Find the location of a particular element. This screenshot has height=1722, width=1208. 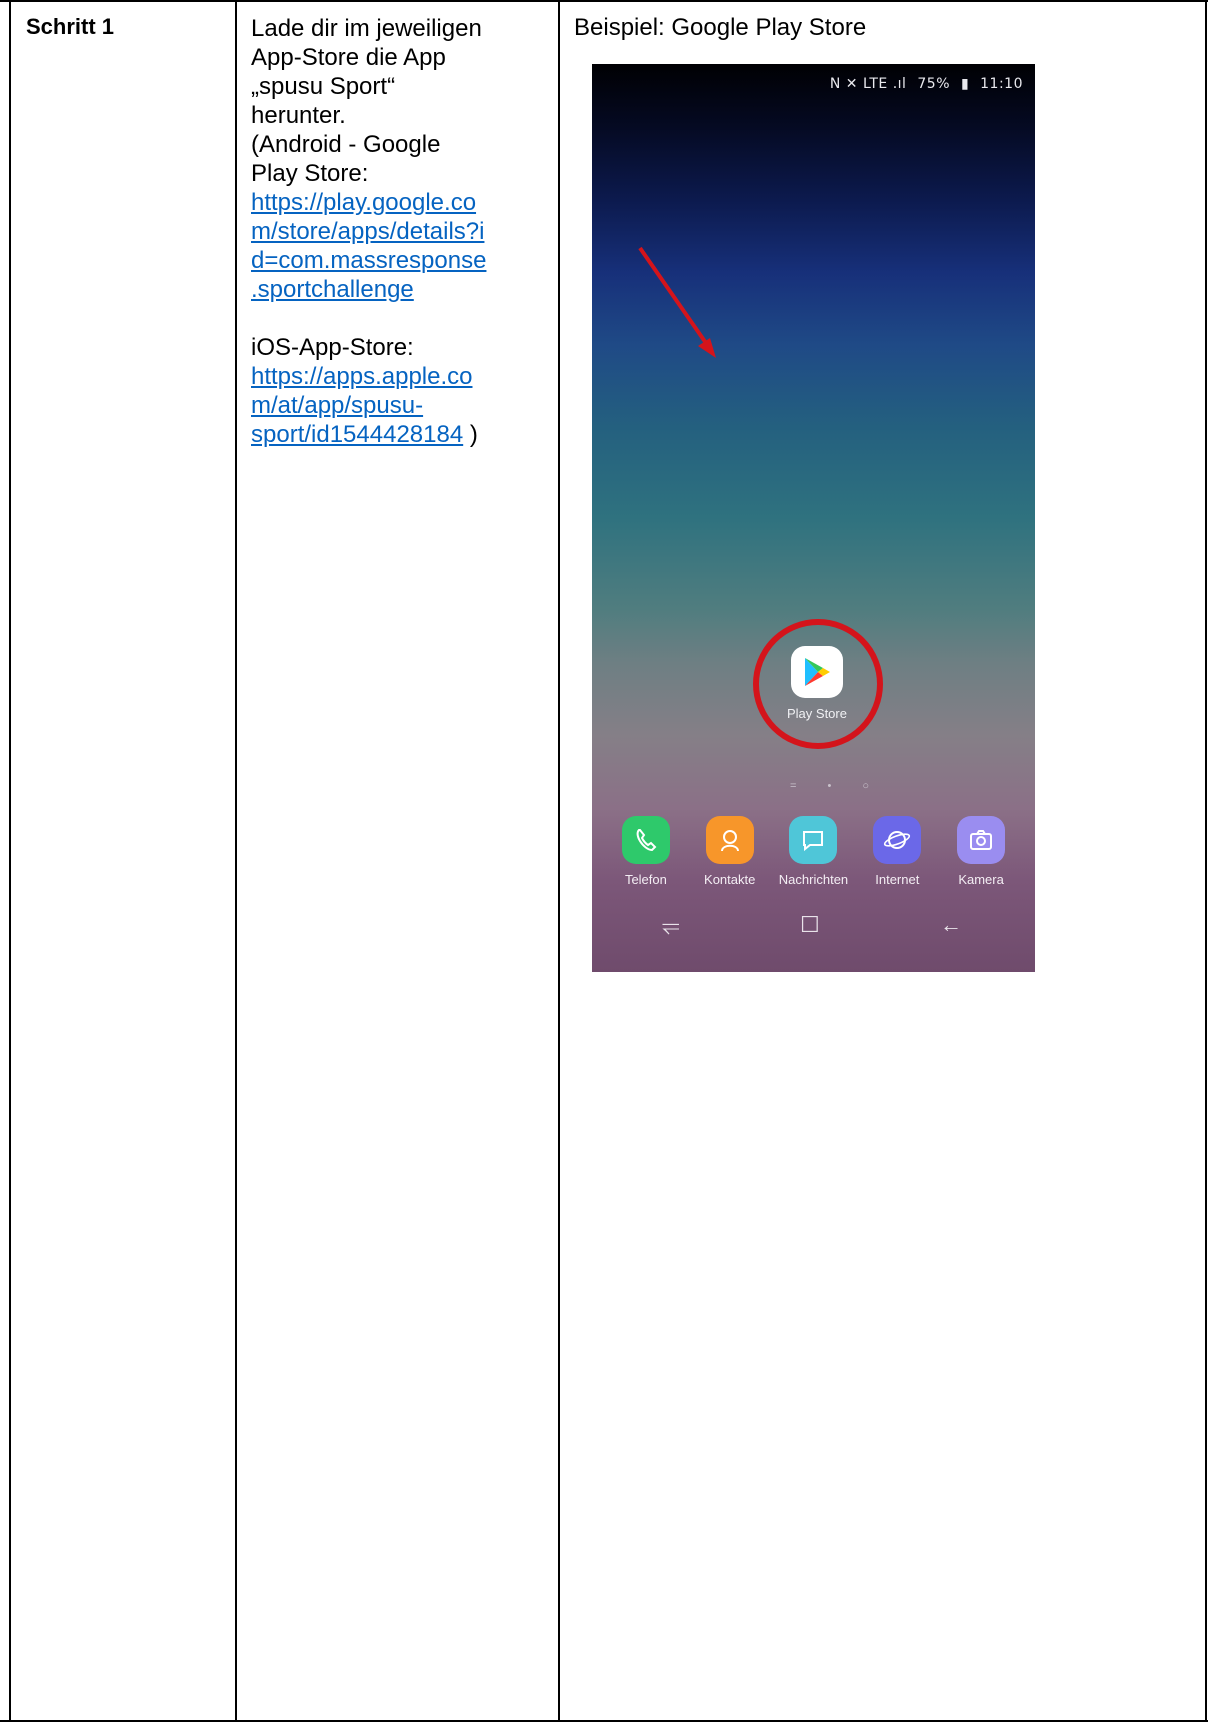

ios-link-line: m/at/app/spusu- is located at coordinates (396, 405).